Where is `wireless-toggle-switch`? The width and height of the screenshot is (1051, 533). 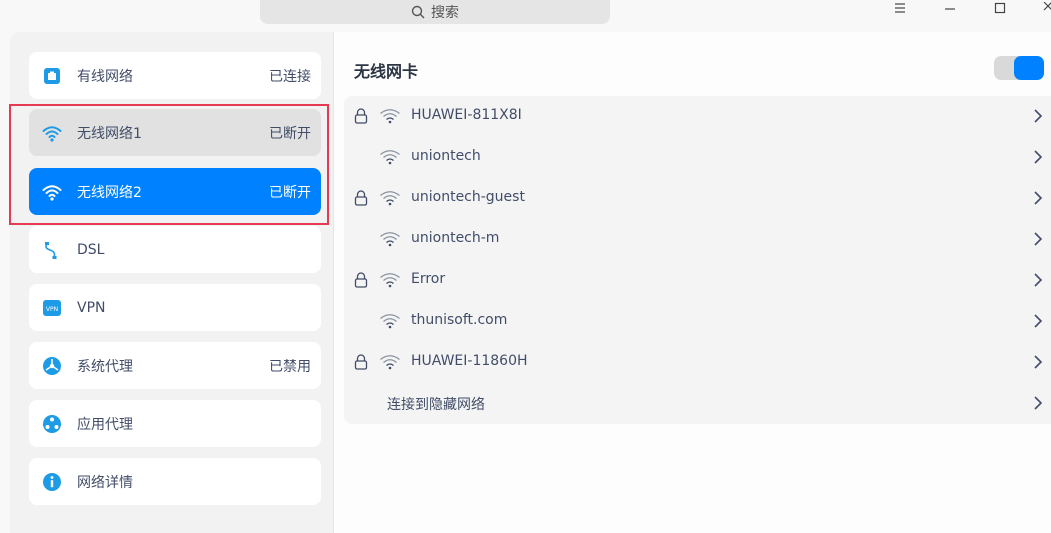 wireless-toggle-switch is located at coordinates (1019, 68).